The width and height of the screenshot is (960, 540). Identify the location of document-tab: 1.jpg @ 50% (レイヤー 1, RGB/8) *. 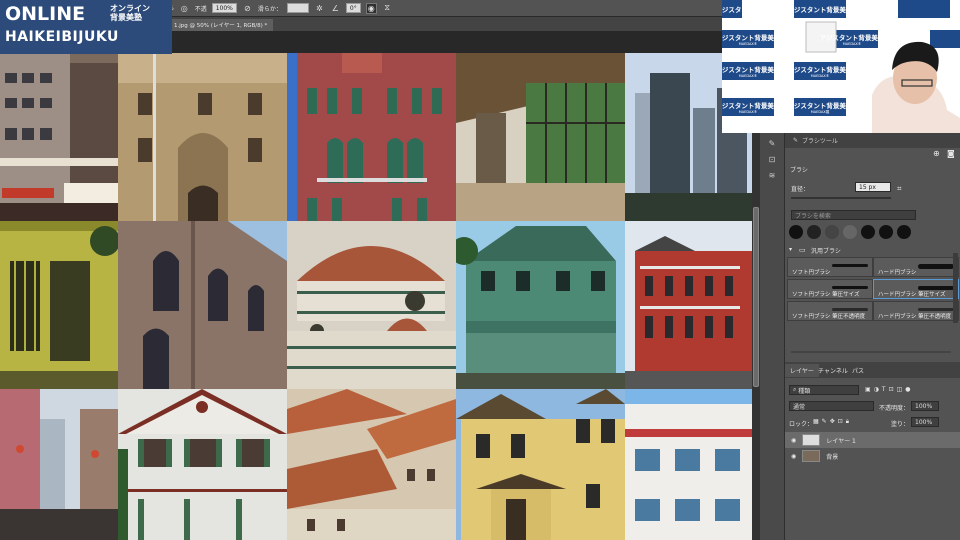
(221, 25).